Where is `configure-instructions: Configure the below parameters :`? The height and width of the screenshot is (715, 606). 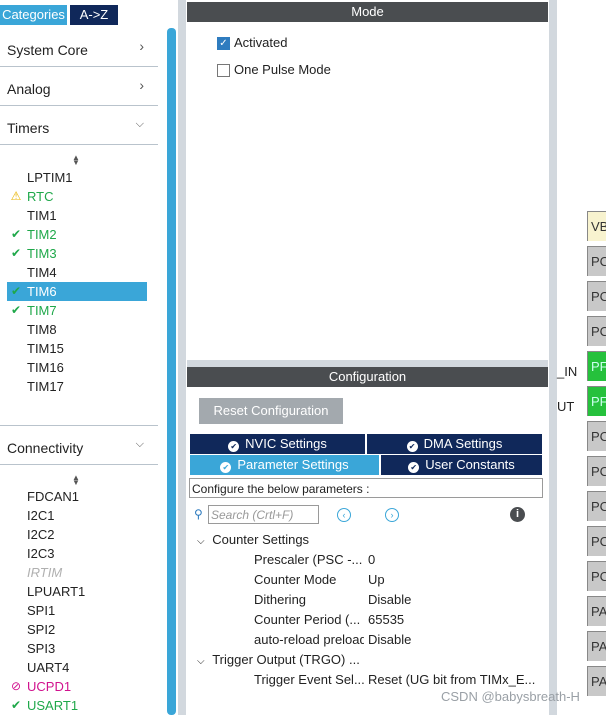 configure-instructions: Configure the below parameters : is located at coordinates (366, 488).